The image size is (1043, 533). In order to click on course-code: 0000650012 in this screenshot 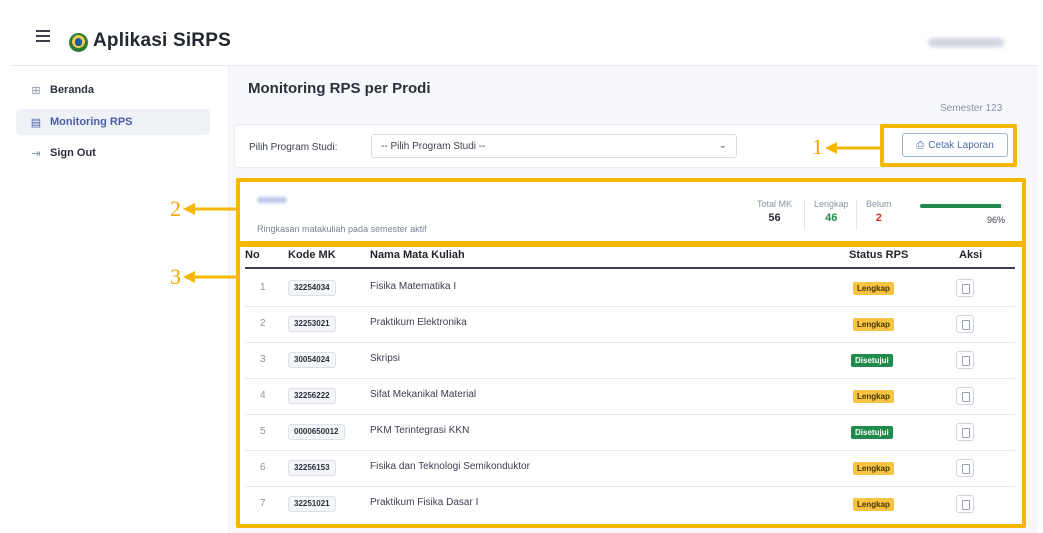, I will do `click(316, 432)`.